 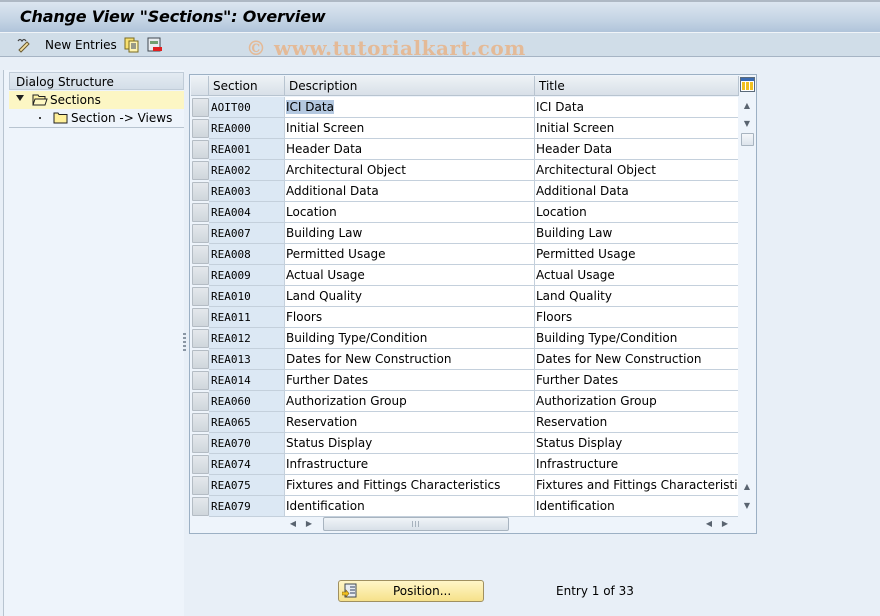 I want to click on cell-description: Architectural Object, so click(x=410, y=170).